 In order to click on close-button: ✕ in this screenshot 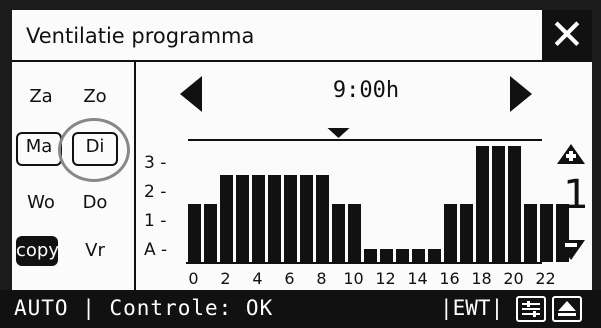, I will do `click(567, 35)`.